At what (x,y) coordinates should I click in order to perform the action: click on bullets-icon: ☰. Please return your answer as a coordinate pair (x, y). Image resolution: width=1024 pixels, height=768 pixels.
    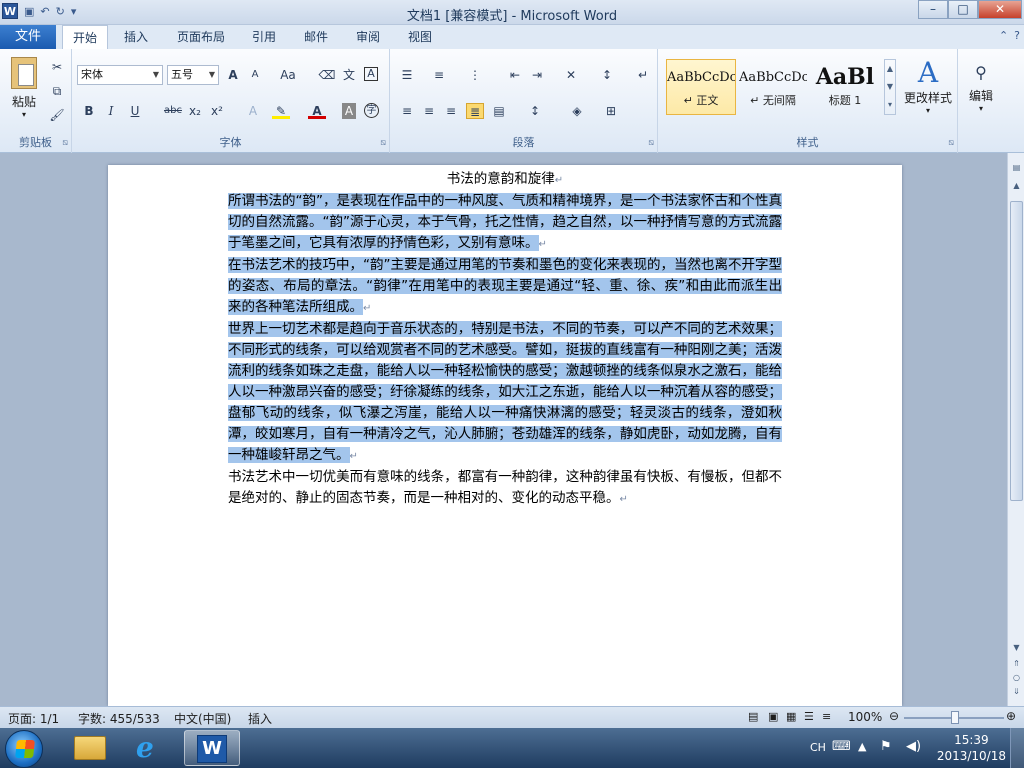
    Looking at the image, I should click on (407, 75).